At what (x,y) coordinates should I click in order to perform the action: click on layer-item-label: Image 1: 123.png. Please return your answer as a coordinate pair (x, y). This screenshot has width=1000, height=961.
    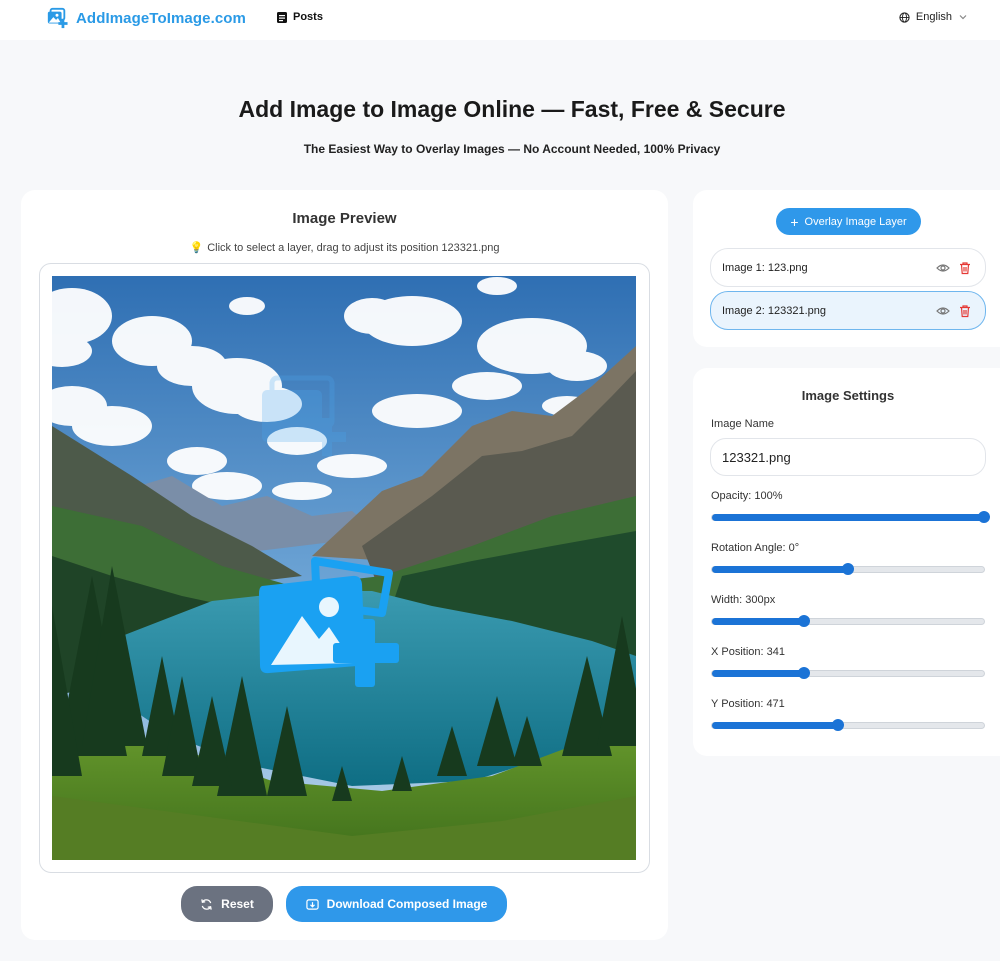
    Looking at the image, I should click on (765, 267).